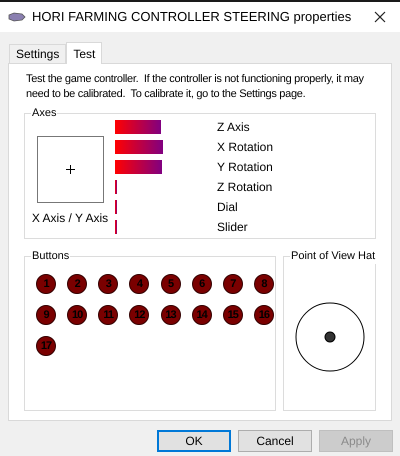  Describe the element at coordinates (70, 218) in the screenshot. I see `xy-axis-label: X Axis / Y Axis` at that location.